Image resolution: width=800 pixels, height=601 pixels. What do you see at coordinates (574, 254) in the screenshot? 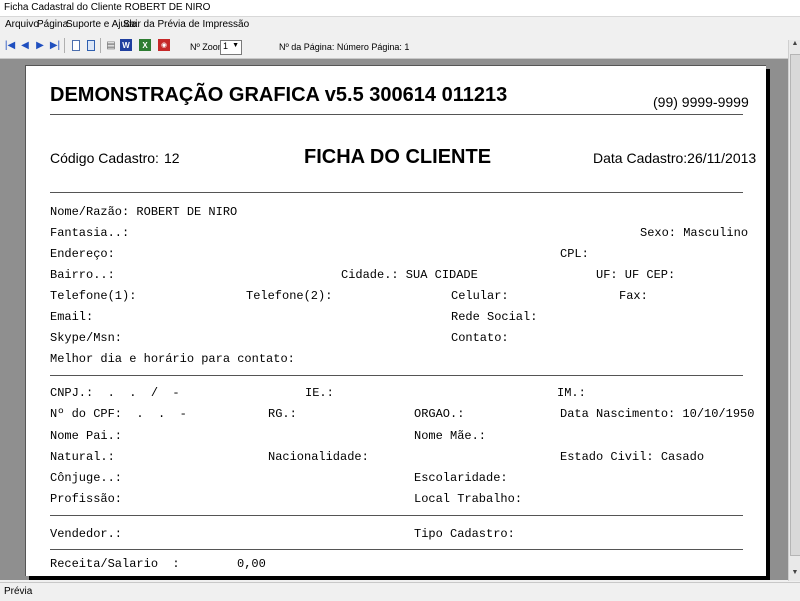
I see `field-cpl: CPL:` at bounding box center [574, 254].